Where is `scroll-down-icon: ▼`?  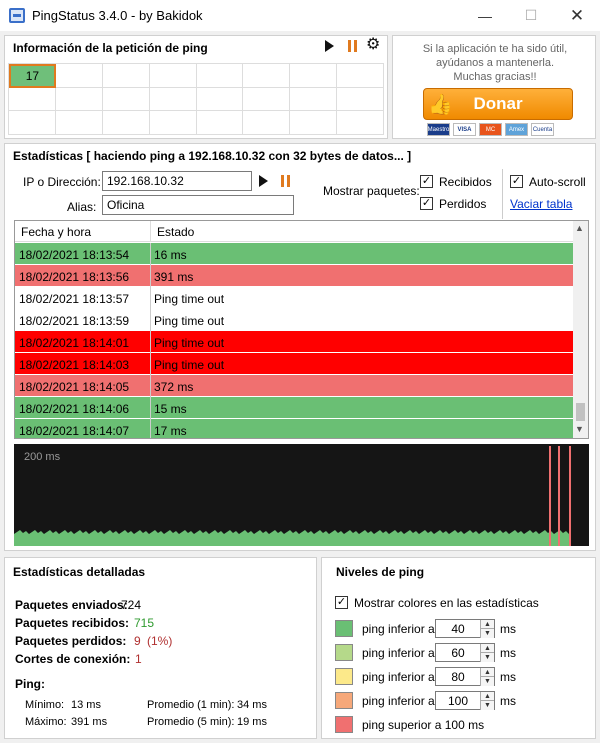
scroll-down-icon: ▼ is located at coordinates (579, 429).